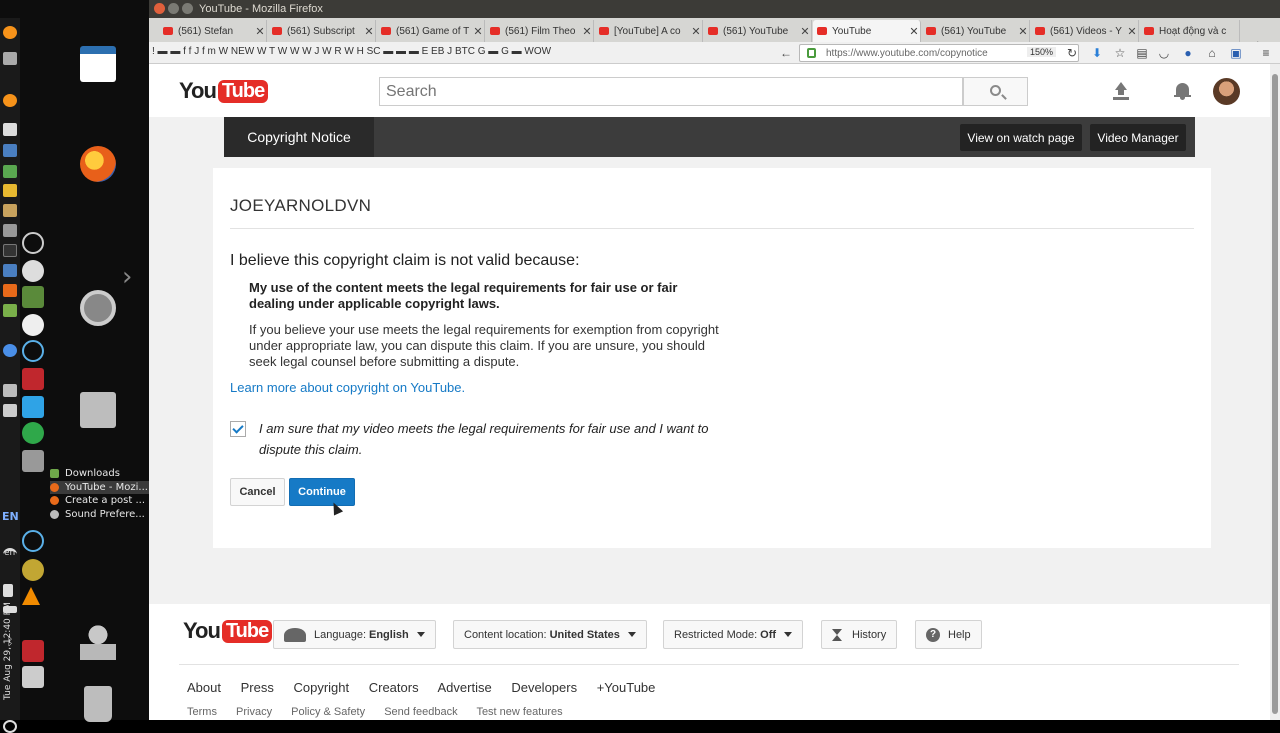 This screenshot has height=733, width=1280. What do you see at coordinates (98, 704) in the screenshot?
I see `trash-icon` at bounding box center [98, 704].